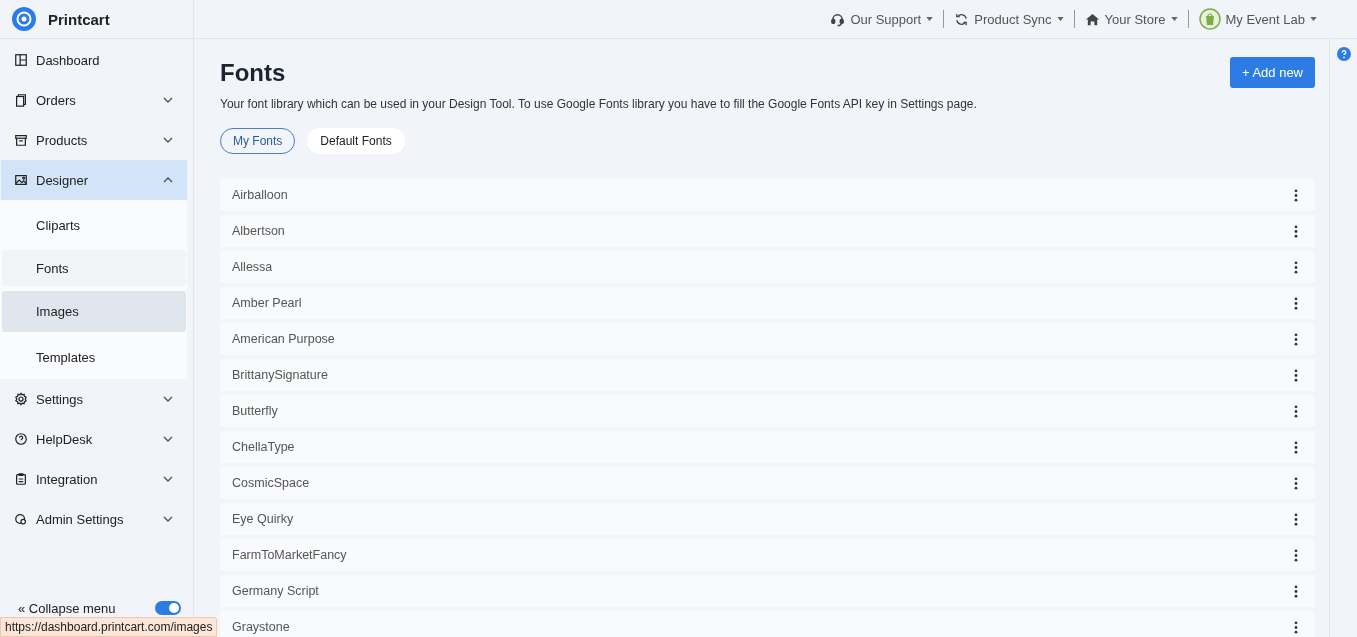 The width and height of the screenshot is (1357, 637). What do you see at coordinates (882, 19) in the screenshot?
I see `topbar-menu: Our Support` at bounding box center [882, 19].